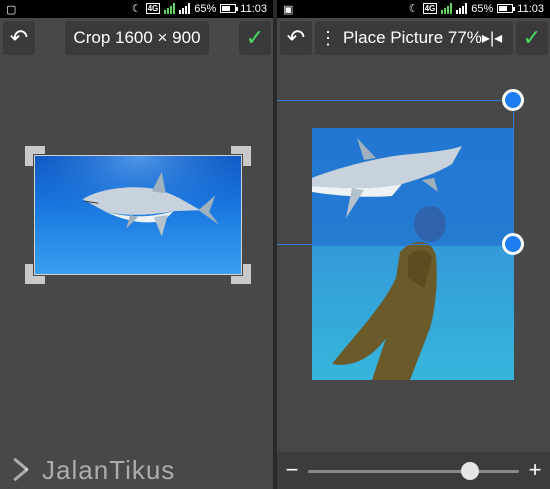 The height and width of the screenshot is (489, 550). Describe the element at coordinates (470, 471) in the screenshot. I see `zoom-slider-thumb` at that location.